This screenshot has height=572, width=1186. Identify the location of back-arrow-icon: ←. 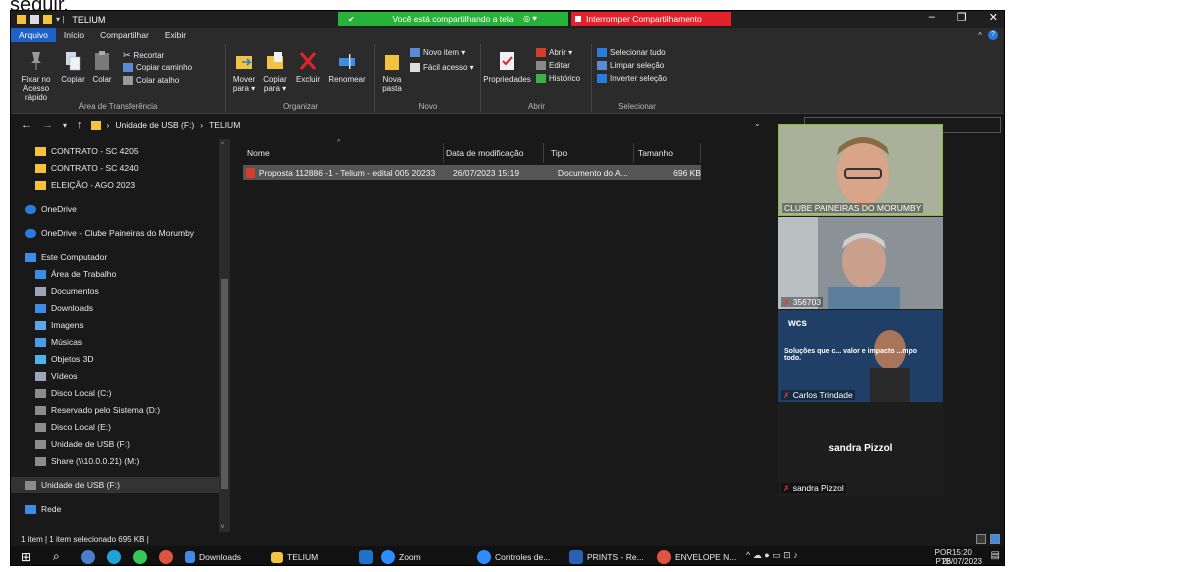
(26, 125).